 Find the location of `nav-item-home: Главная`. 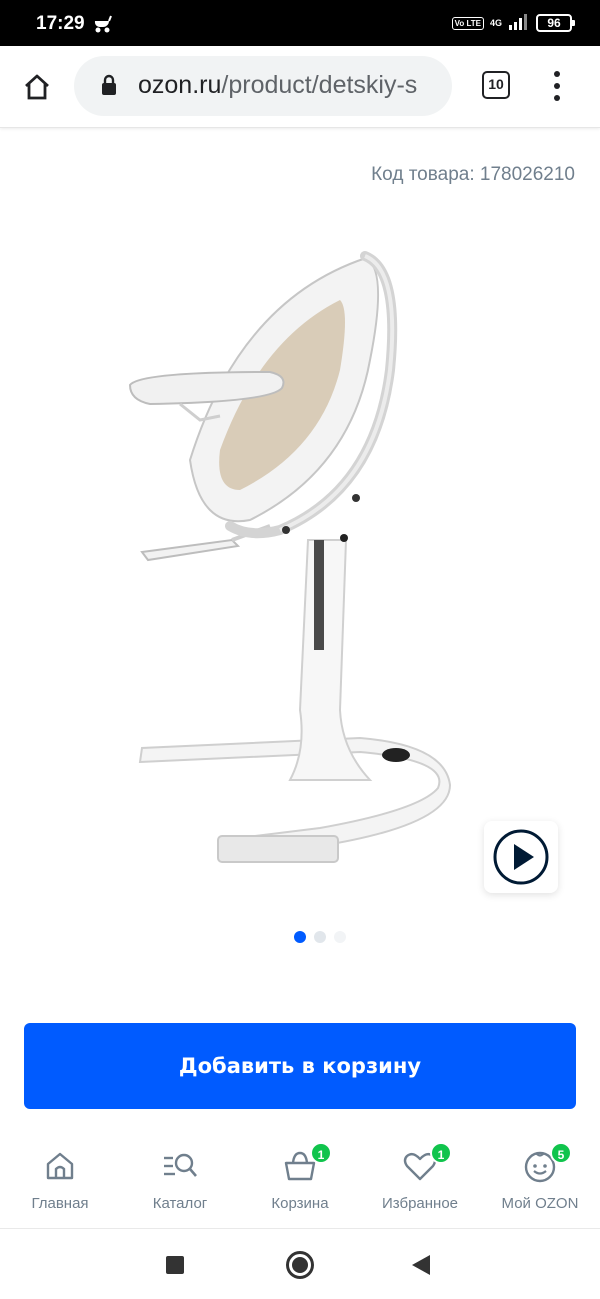

nav-item-home: Главная is located at coordinates (60, 1179).